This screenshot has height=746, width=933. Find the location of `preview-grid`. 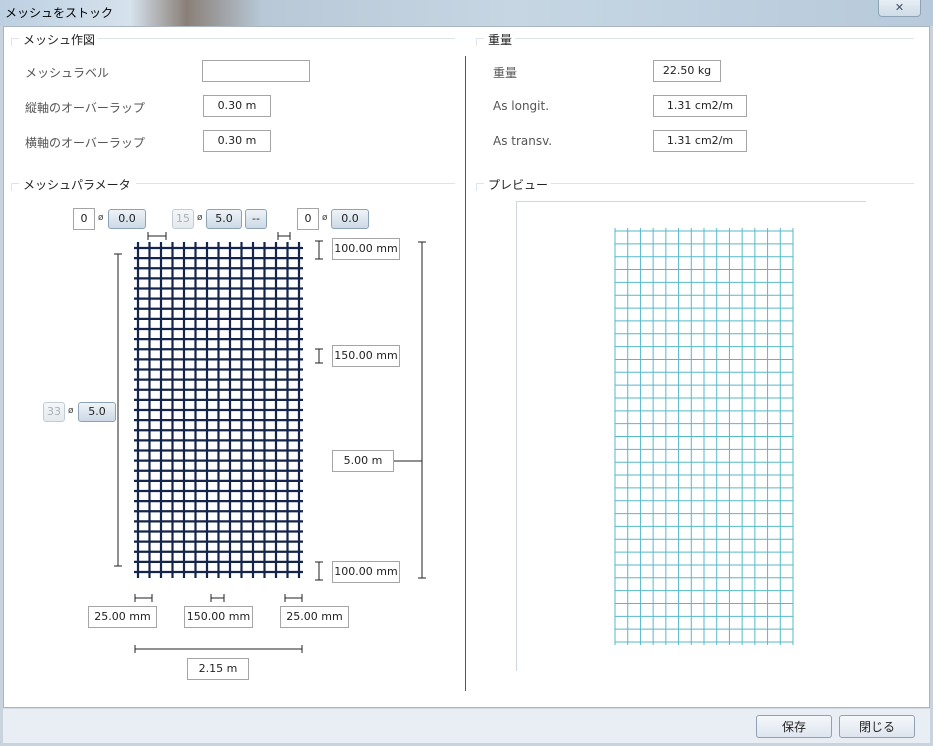

preview-grid is located at coordinates (704, 436).